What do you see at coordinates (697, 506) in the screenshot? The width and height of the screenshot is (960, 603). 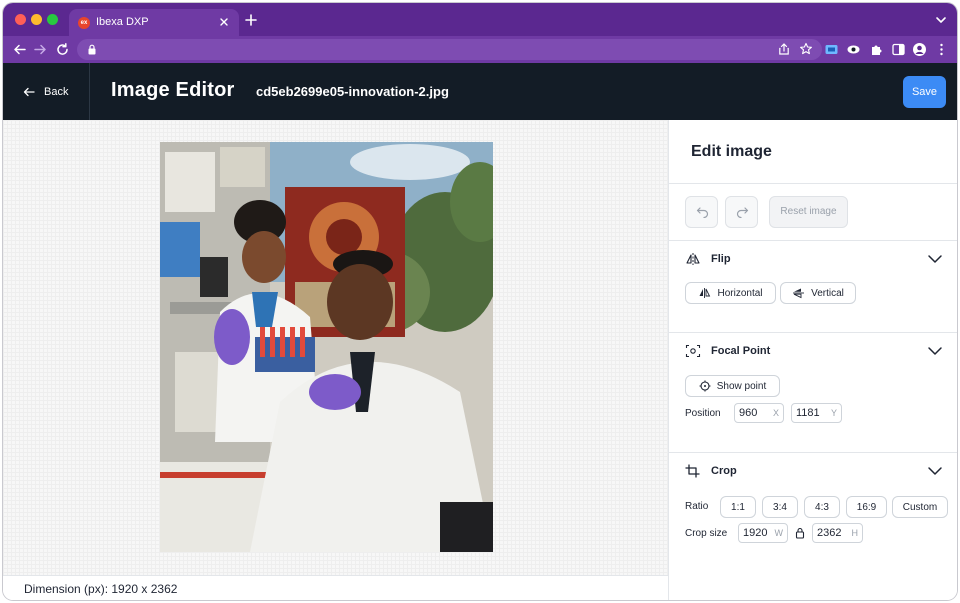 I see `ratio-label: Ratio` at bounding box center [697, 506].